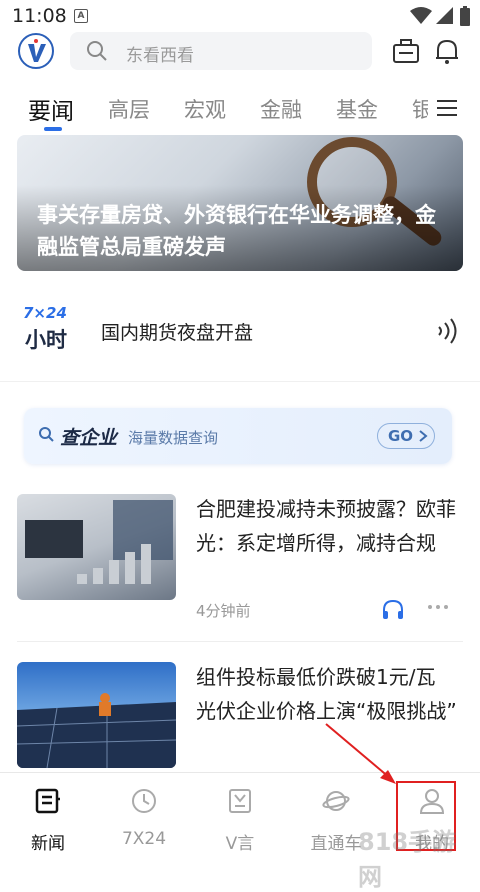 This screenshot has width=480, height=892. I want to click on solar-panel-image, so click(96, 730).